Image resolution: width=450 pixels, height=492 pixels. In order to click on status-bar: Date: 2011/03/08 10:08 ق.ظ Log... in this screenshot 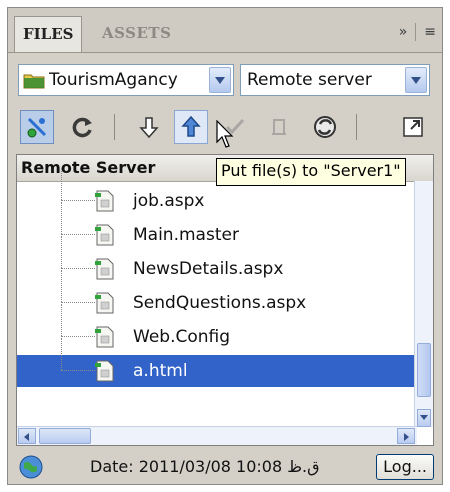, I will do `click(226, 467)`.